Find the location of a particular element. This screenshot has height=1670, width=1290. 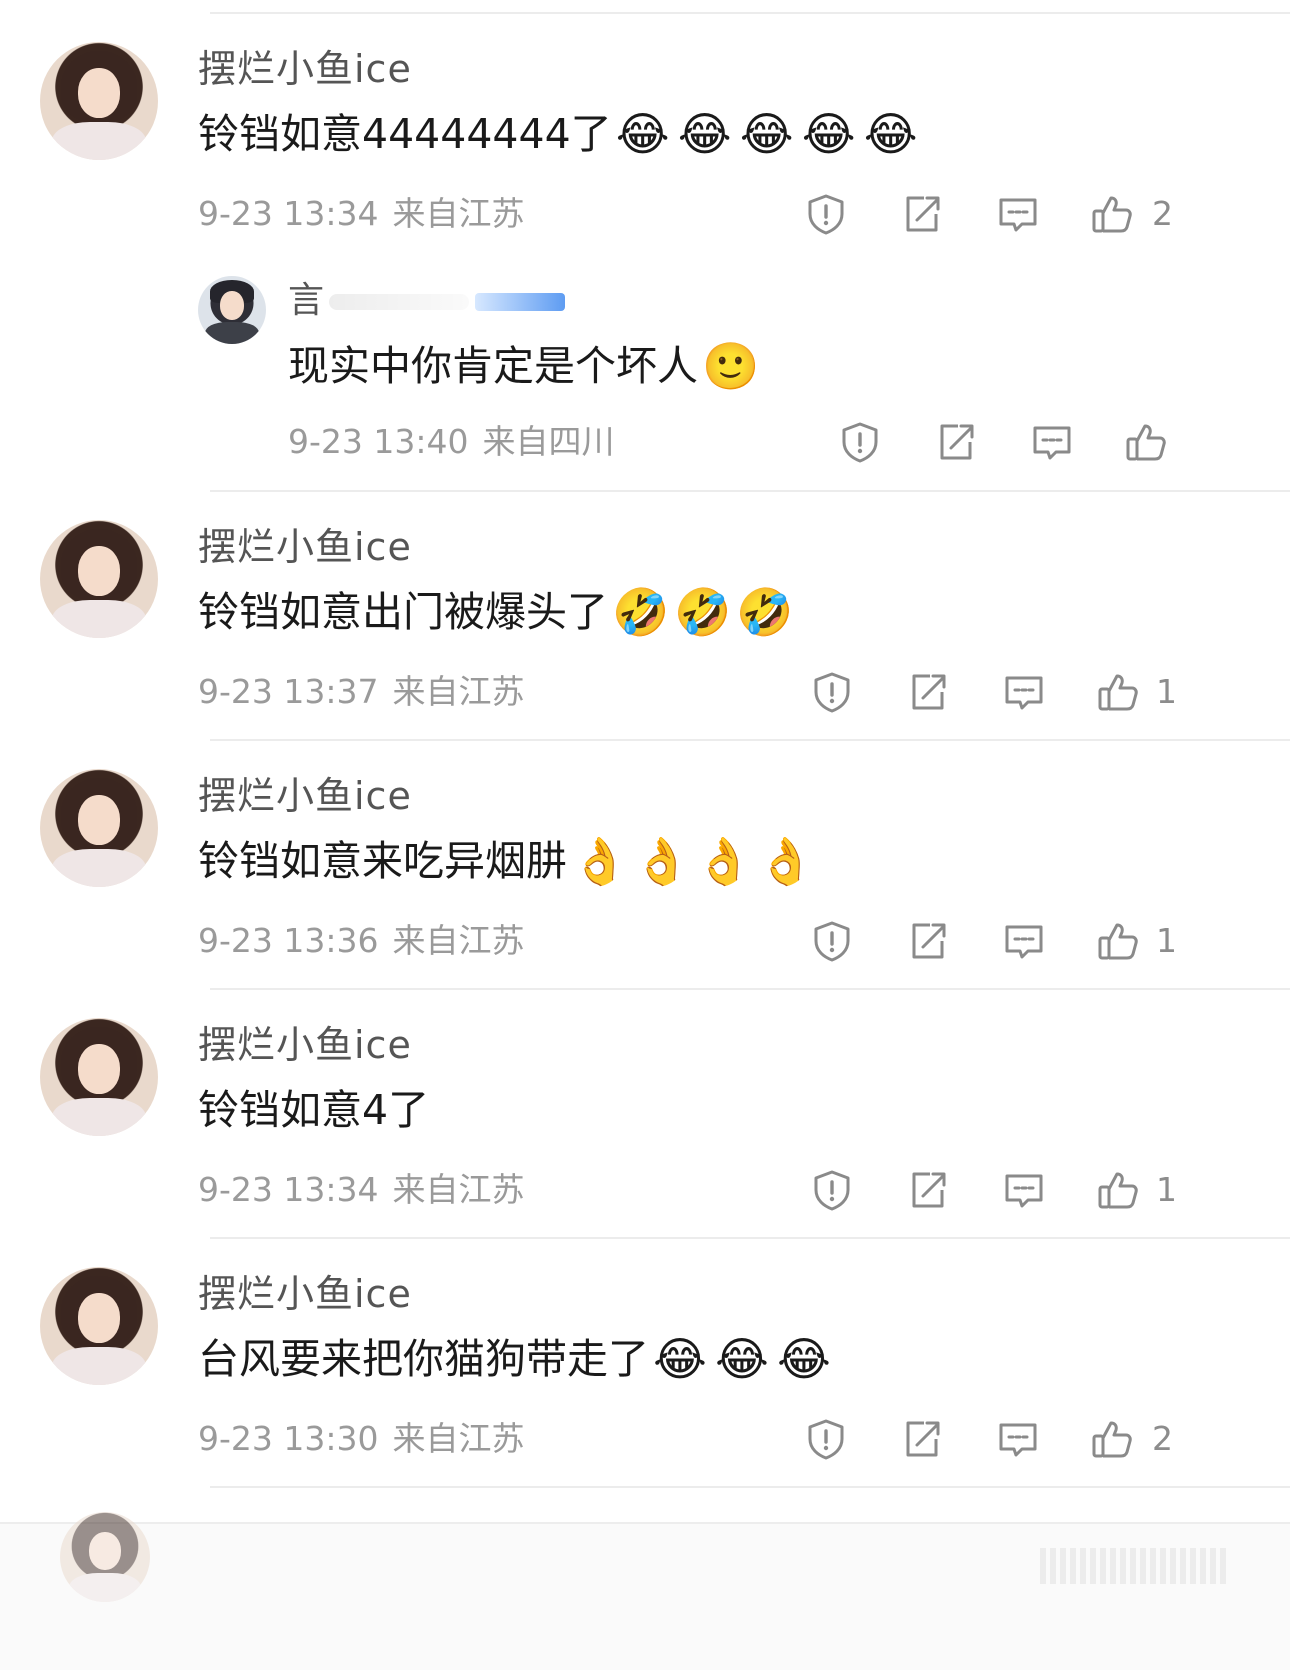

comment-meta: 9-23 13:36 来自江苏 is located at coordinates (368, 941).